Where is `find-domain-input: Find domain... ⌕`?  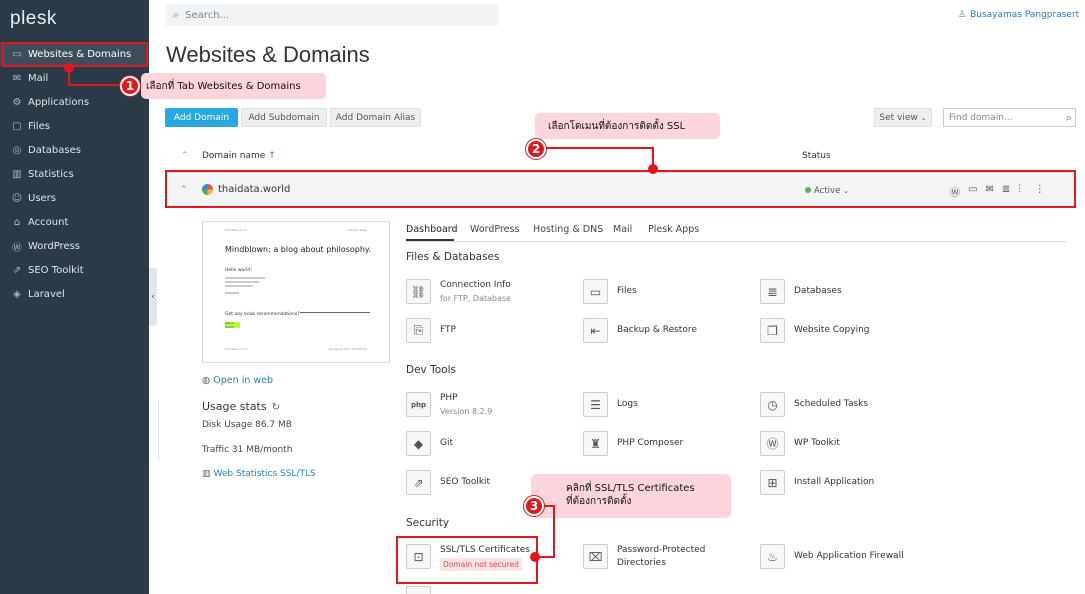
find-domain-input: Find domain... ⌕ is located at coordinates (1009, 117).